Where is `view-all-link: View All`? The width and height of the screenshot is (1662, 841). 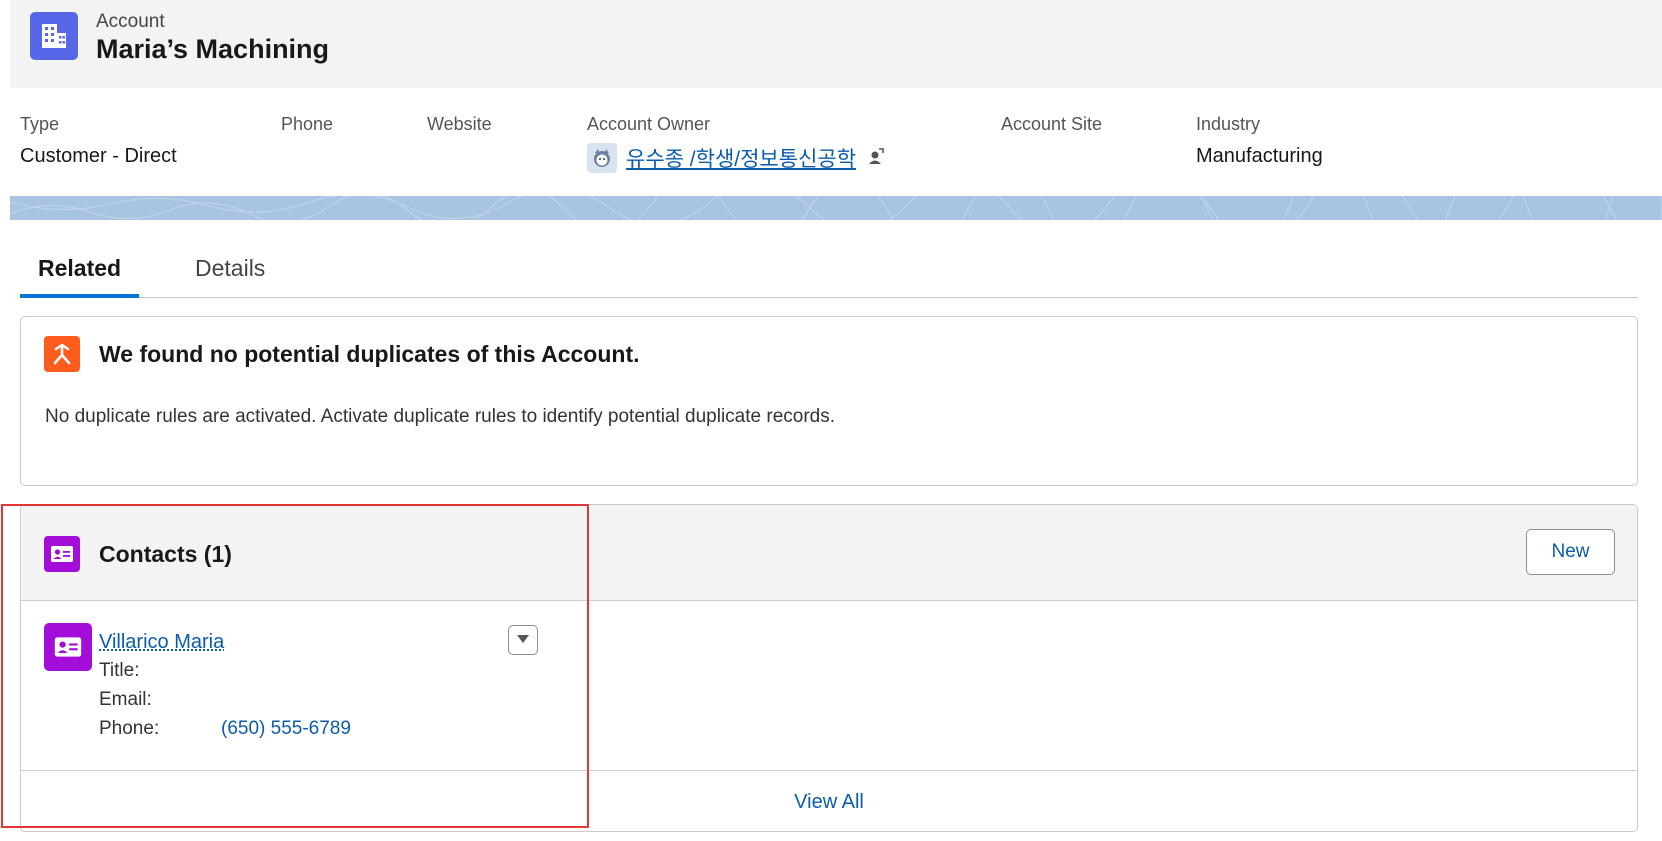 view-all-link: View All is located at coordinates (829, 801).